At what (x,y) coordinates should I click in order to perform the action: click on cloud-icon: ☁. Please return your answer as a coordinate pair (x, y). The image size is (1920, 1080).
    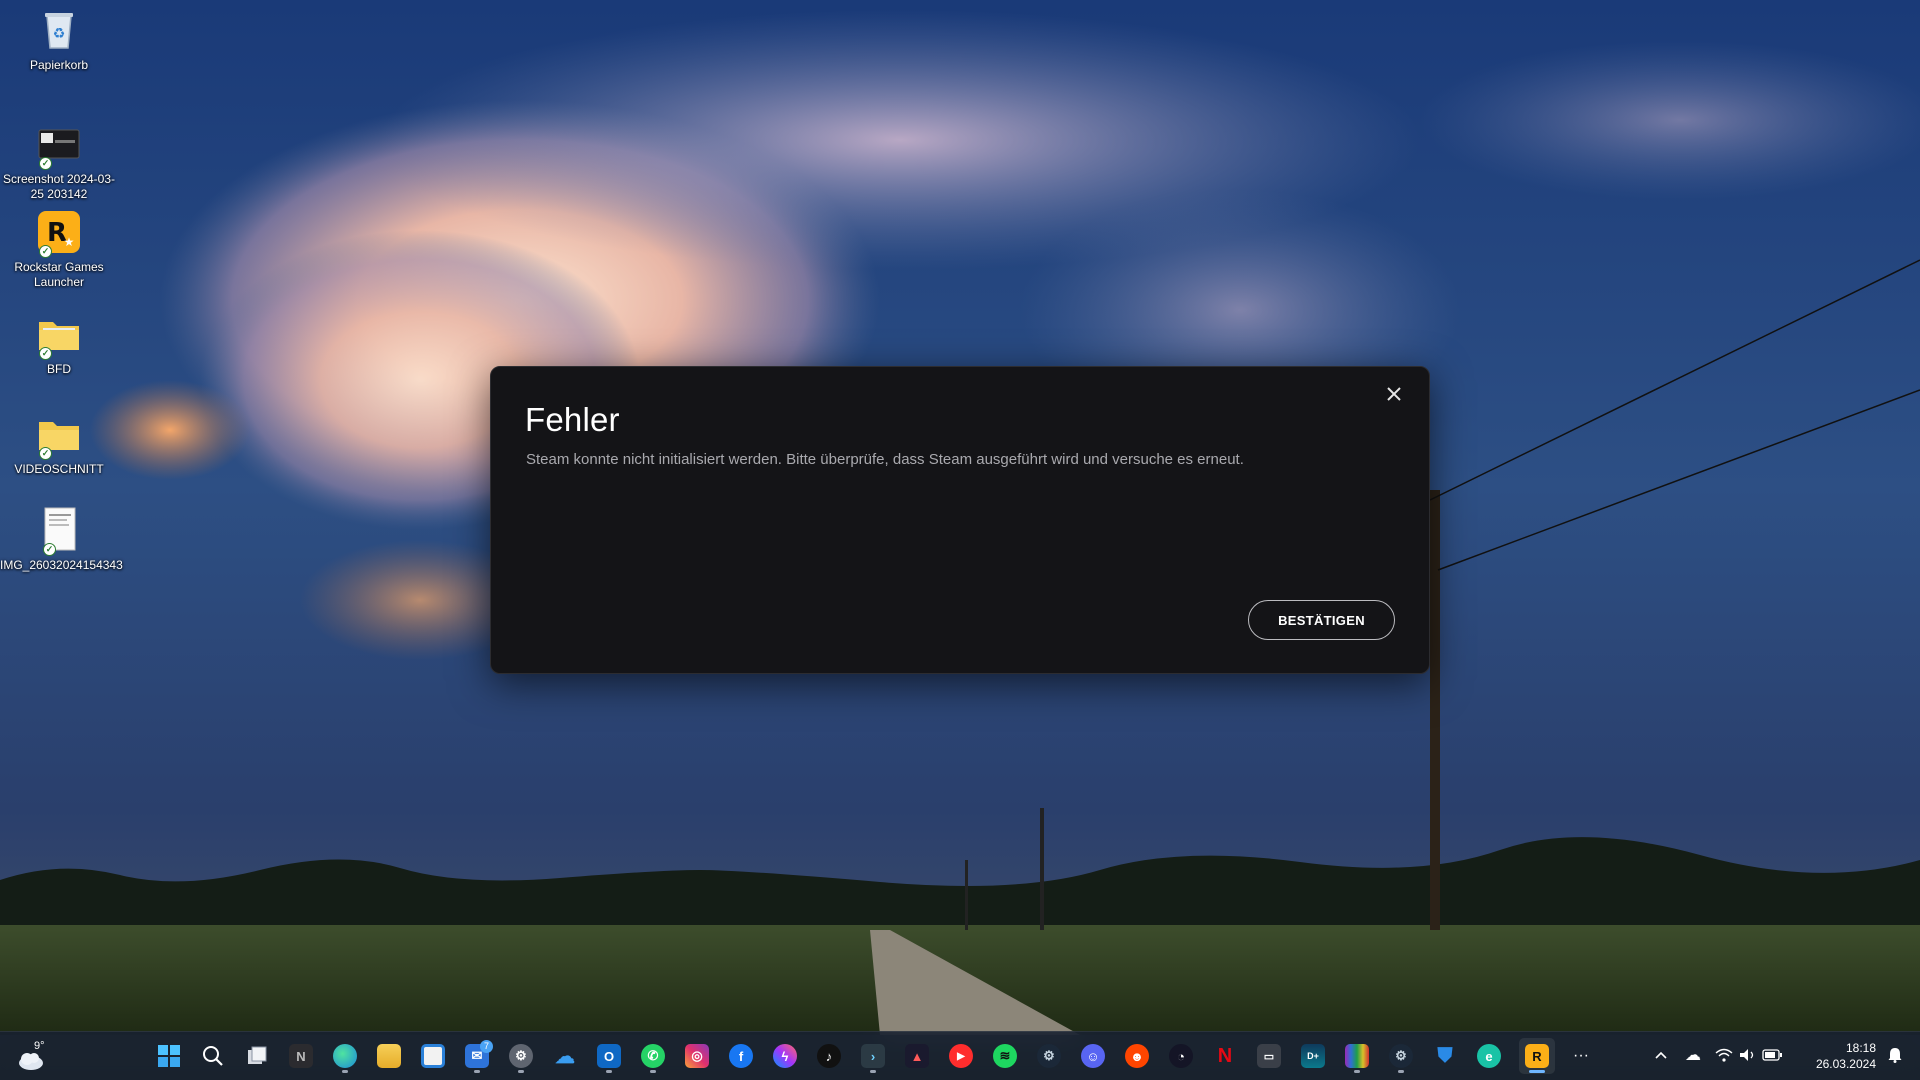
    Looking at the image, I should click on (1693, 1055).